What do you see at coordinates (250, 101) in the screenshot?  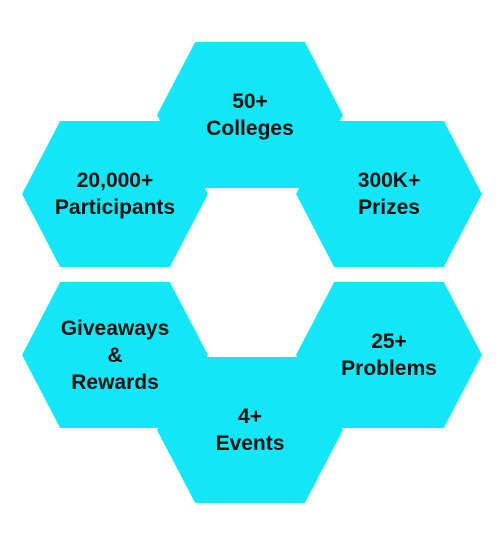 I see `stat-value: 50+` at bounding box center [250, 101].